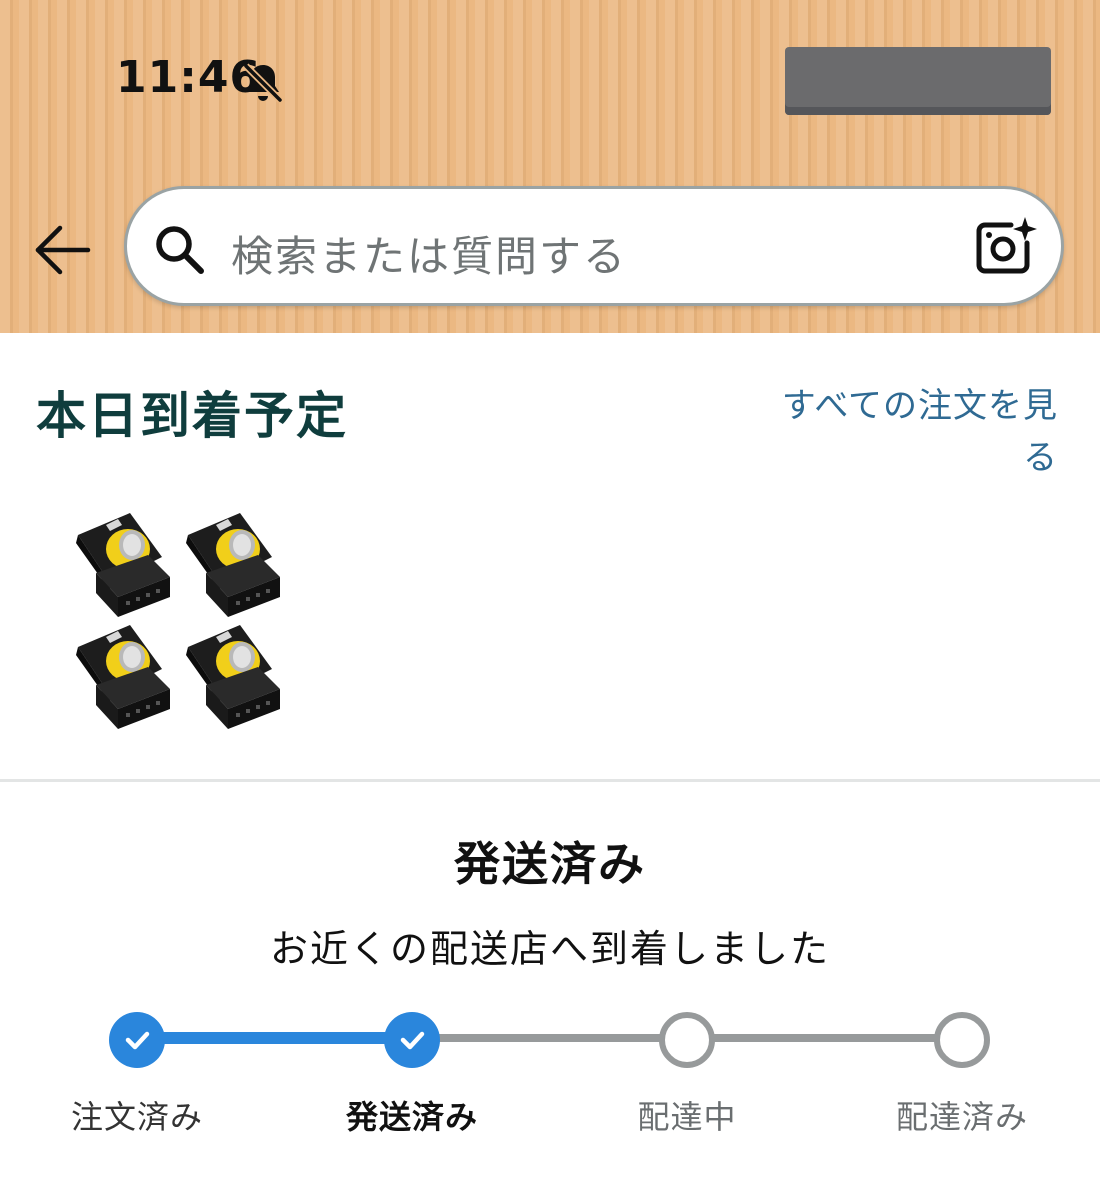  What do you see at coordinates (61, 250) in the screenshot?
I see `back-arrow-icon` at bounding box center [61, 250].